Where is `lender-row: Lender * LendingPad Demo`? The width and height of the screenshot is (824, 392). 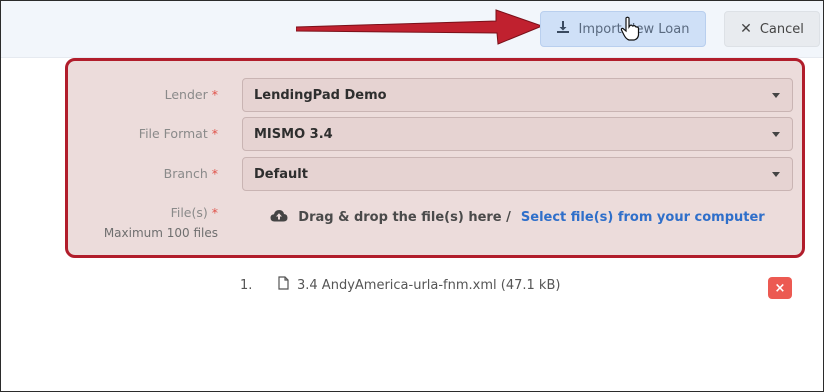 lender-row: Lender * LendingPad Demo is located at coordinates (435, 95).